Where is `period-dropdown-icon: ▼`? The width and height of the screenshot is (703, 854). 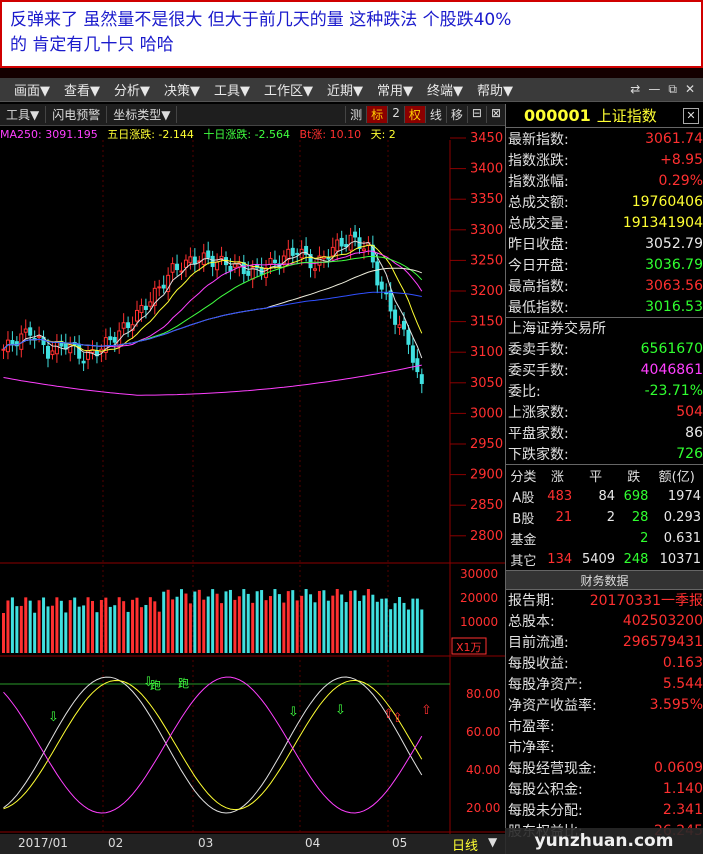 period-dropdown-icon: ▼ is located at coordinates (492, 842).